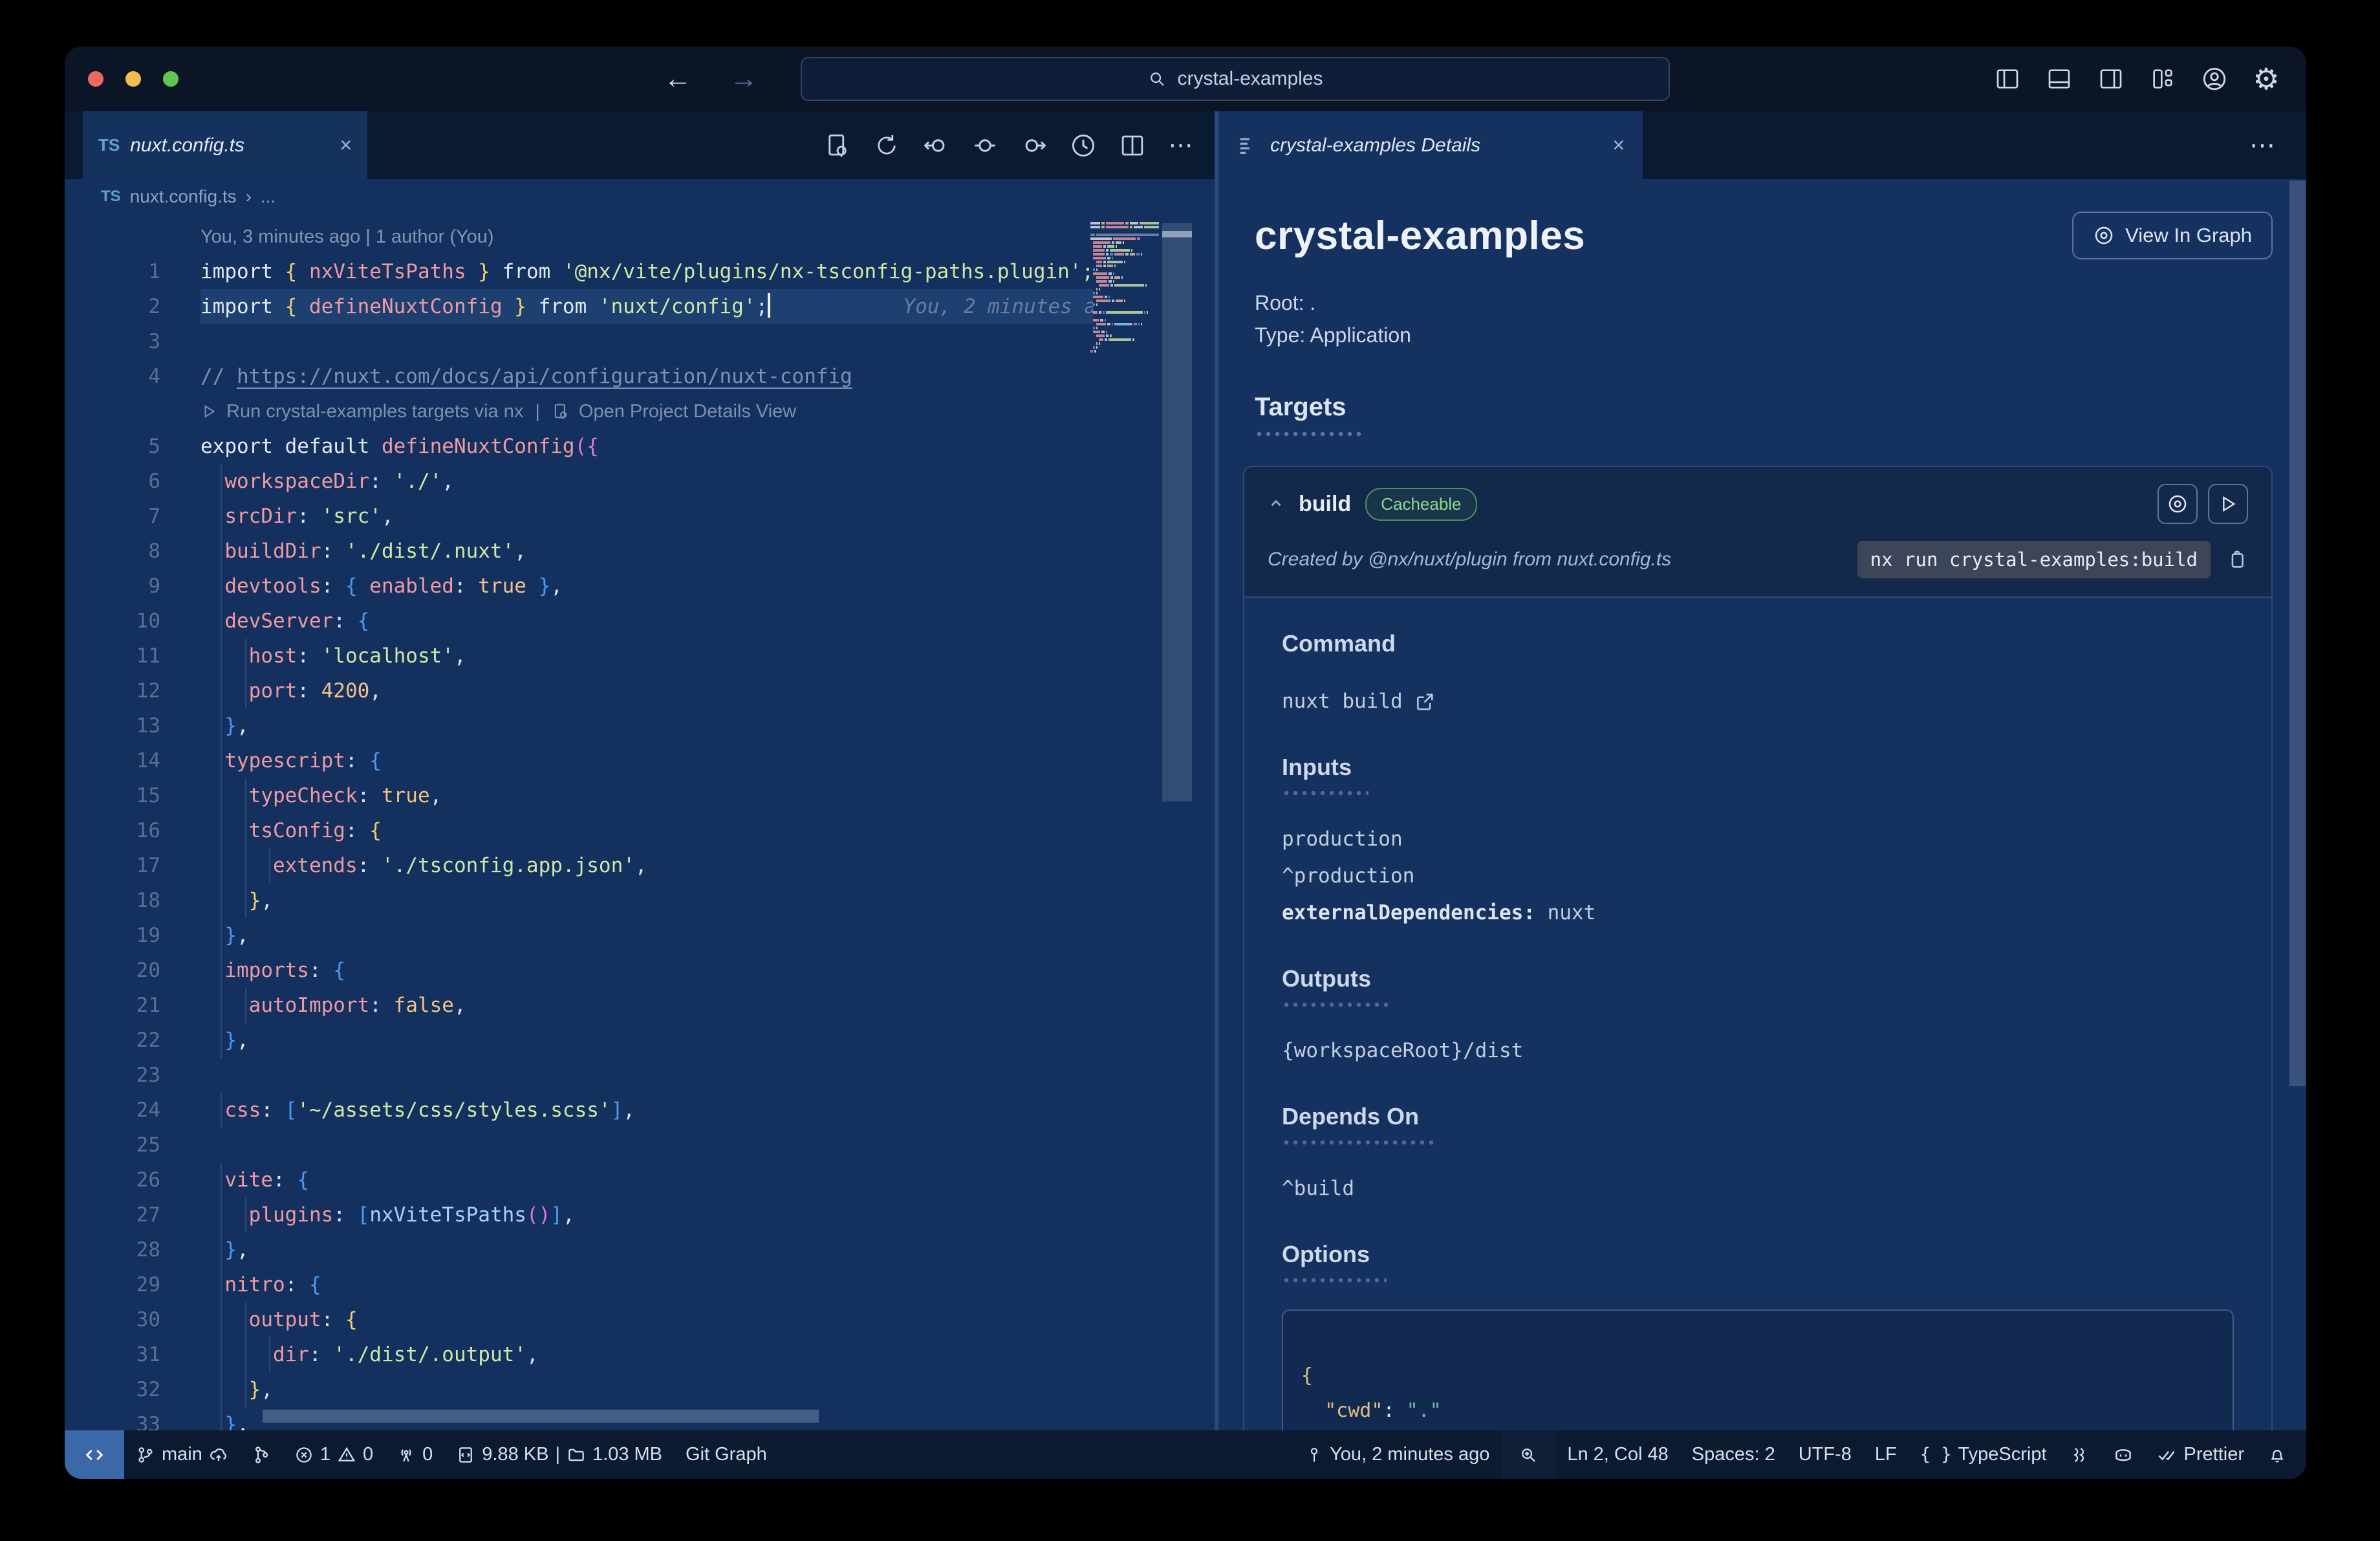 The width and height of the screenshot is (2380, 1541). Describe the element at coordinates (579, 1040) in the screenshot. I see `code-line: 22 },` at that location.